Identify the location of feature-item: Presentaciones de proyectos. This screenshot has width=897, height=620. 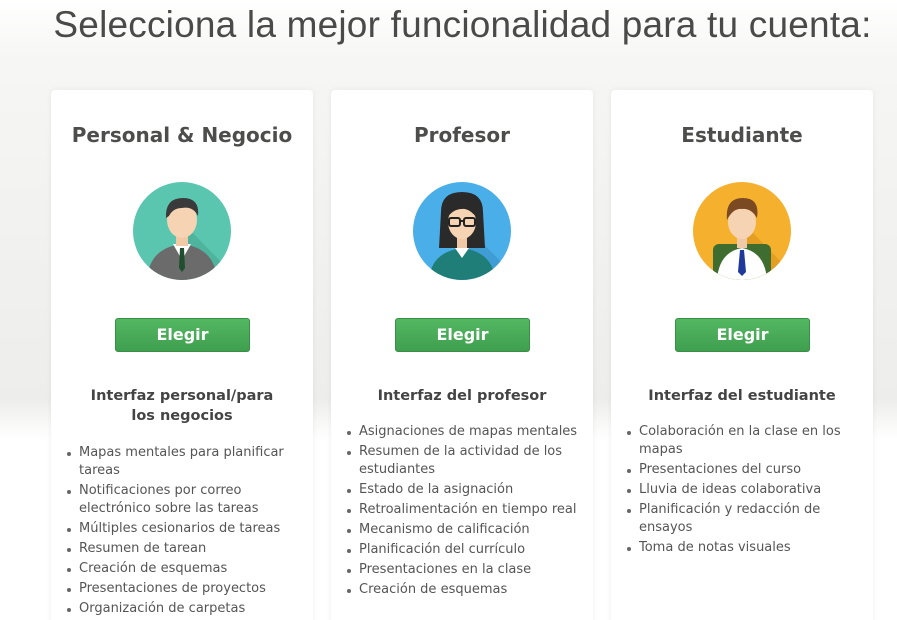
(183, 589).